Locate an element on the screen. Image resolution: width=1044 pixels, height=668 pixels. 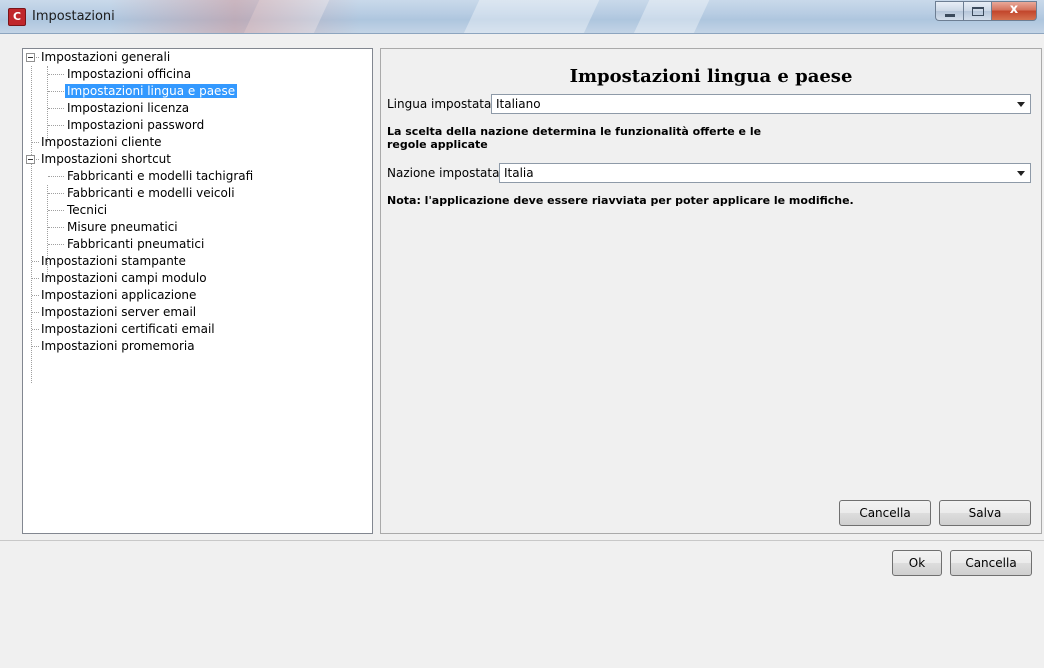
maximize-button is located at coordinates (977, 11).